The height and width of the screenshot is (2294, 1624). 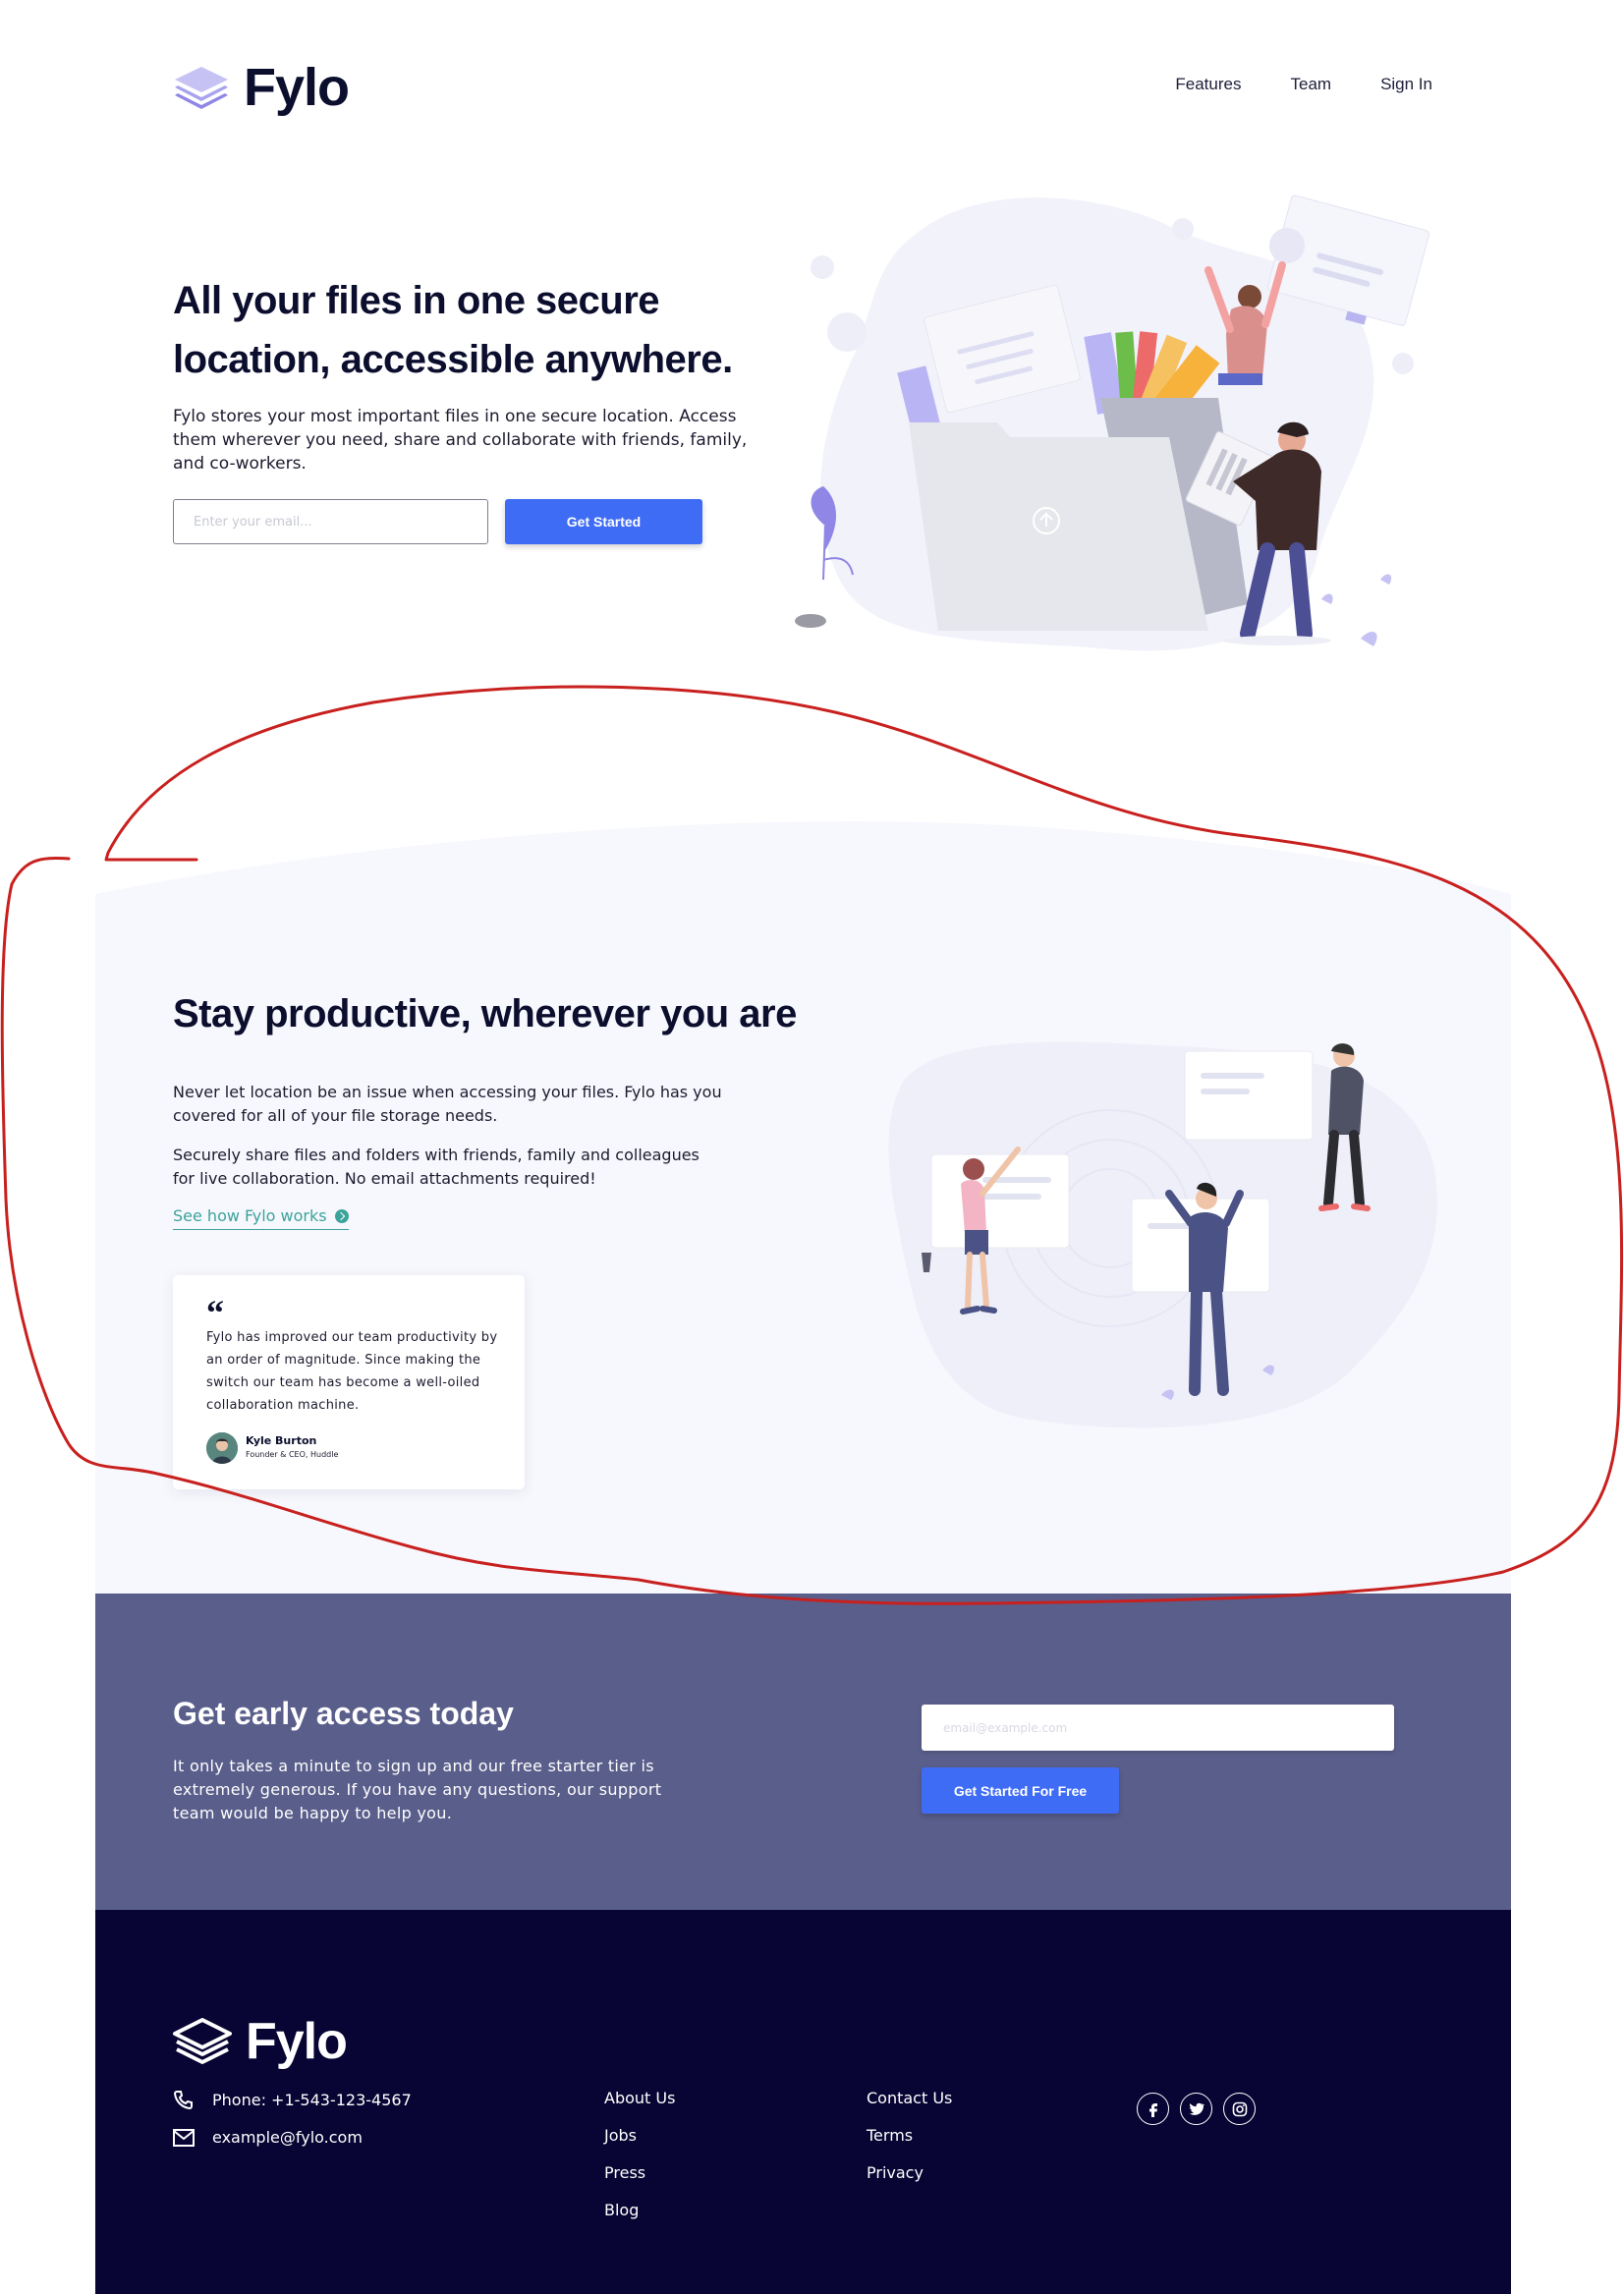 I want to click on footer-email: example@fylo.com, so click(x=268, y=2138).